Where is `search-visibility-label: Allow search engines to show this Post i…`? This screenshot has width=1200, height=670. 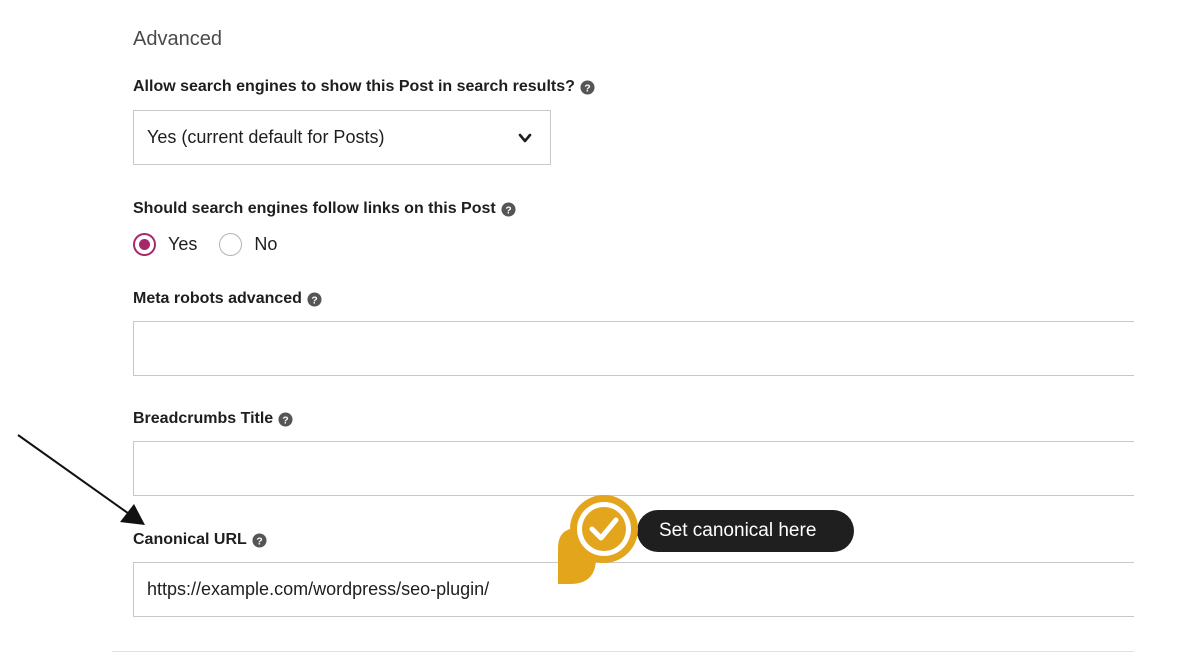
search-visibility-label: Allow search engines to show this Post i… is located at coordinates (364, 87).